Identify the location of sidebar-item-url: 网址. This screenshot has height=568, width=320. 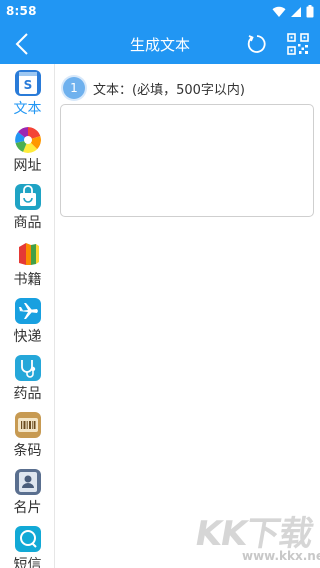
(27, 149).